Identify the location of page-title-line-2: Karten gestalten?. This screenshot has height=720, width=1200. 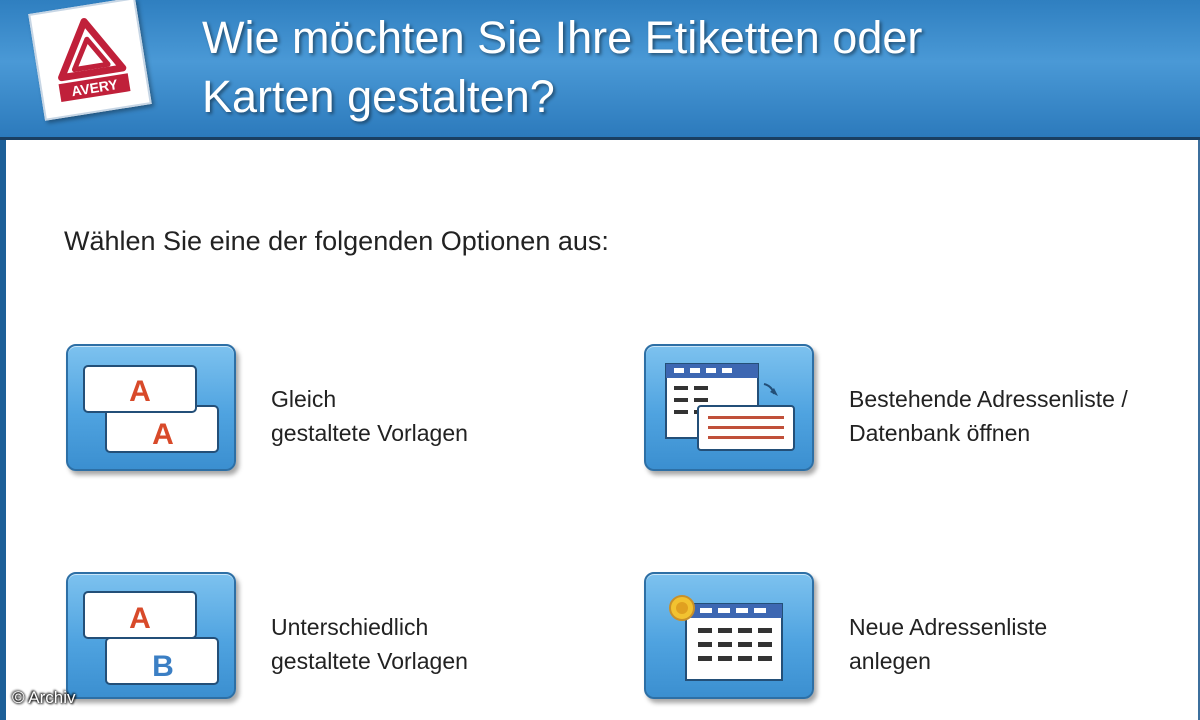
(378, 96).